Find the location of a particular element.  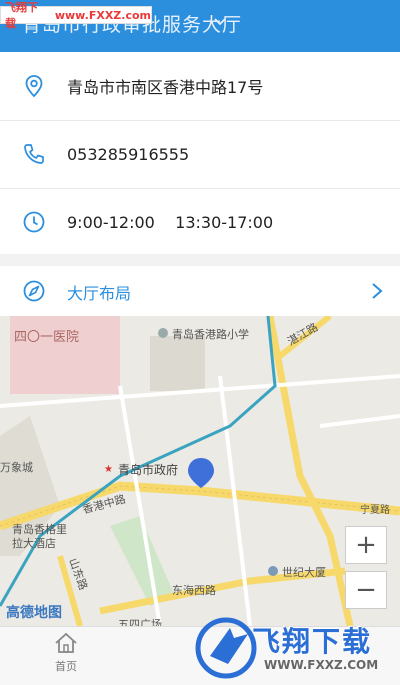

banner-brand: 飞翔下载 is located at coordinates (312, 641).